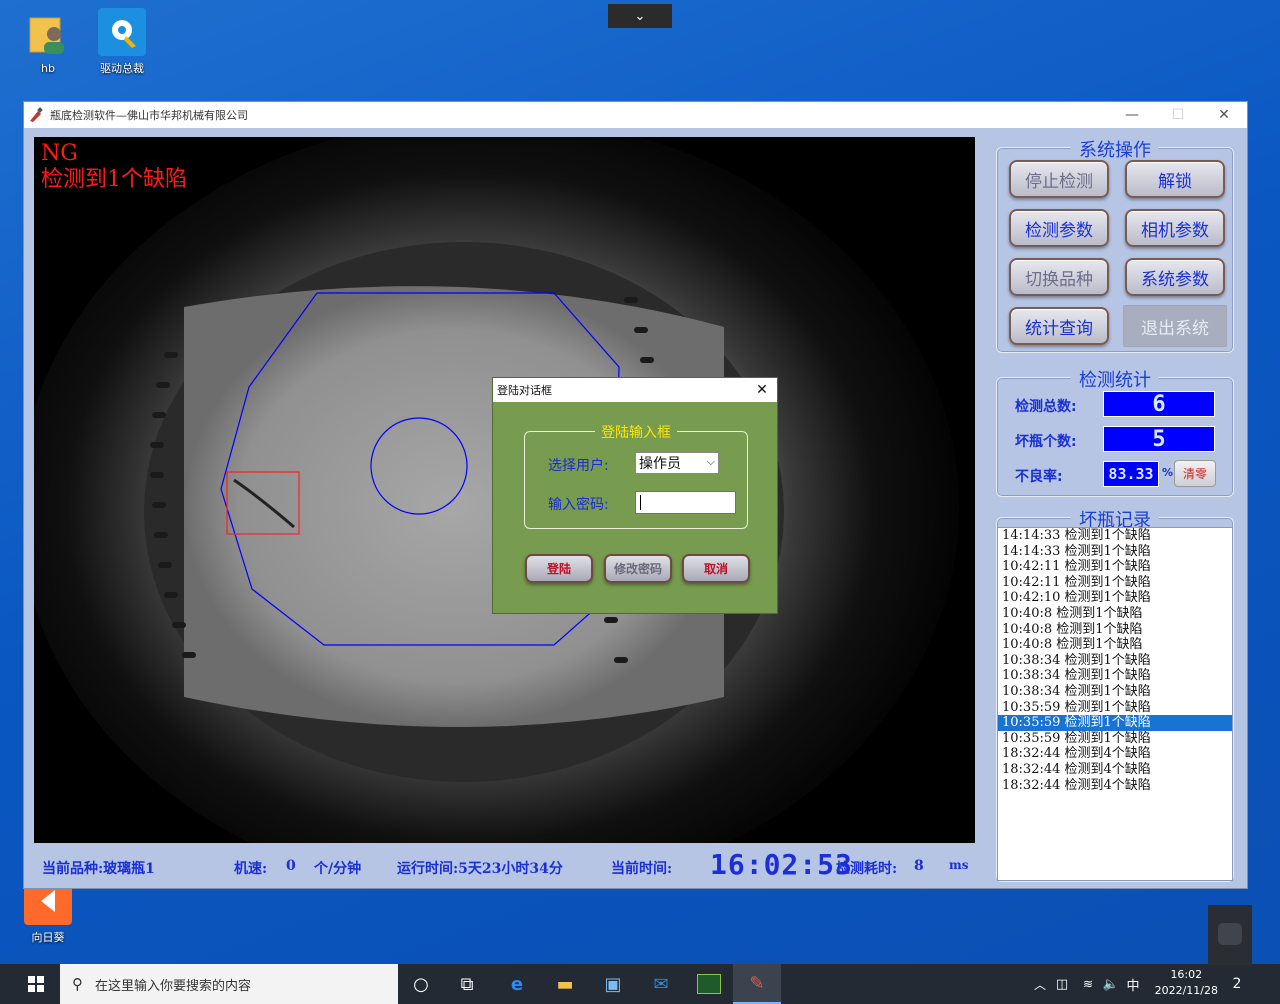  What do you see at coordinates (98, 869) in the screenshot?
I see `current-product: 当前品种:玻璃瓶1` at bounding box center [98, 869].